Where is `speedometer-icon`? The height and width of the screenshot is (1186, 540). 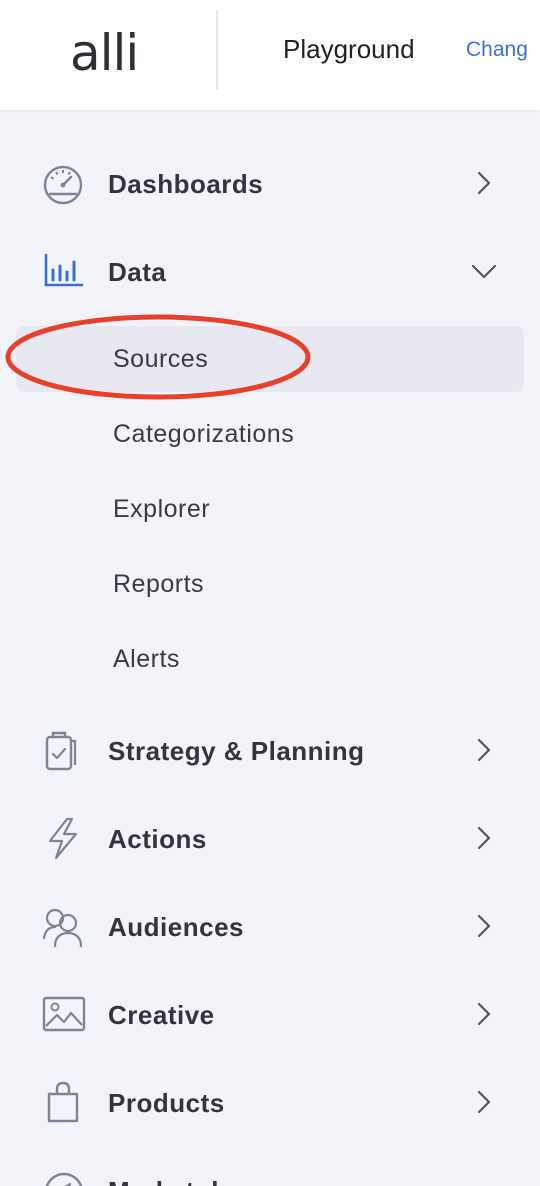 speedometer-icon is located at coordinates (63, 185).